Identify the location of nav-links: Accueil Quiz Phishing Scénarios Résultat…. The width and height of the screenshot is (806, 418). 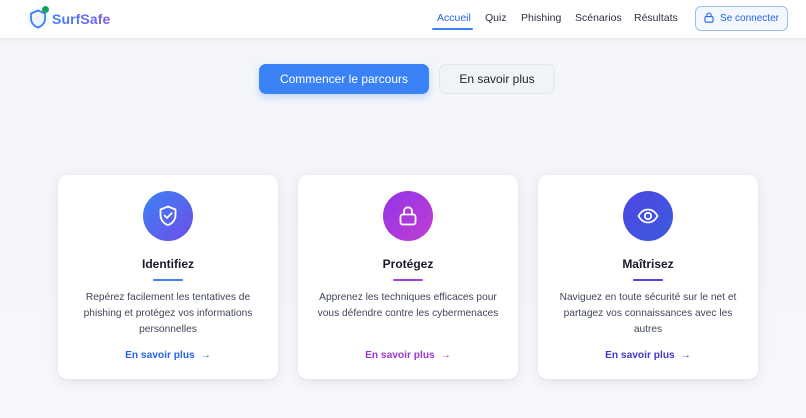
(403, 19).